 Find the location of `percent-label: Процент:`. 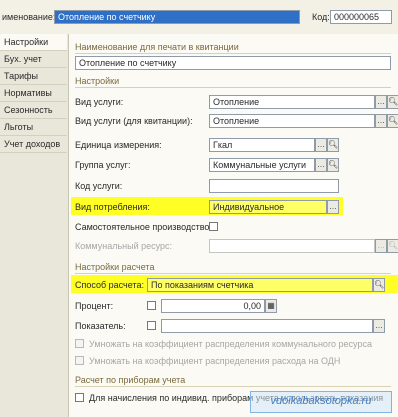

percent-label: Процент: is located at coordinates (94, 306).